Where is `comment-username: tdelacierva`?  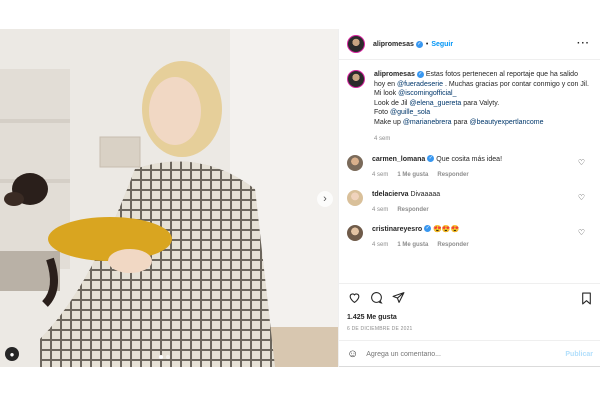 comment-username: tdelacierva is located at coordinates (390, 194).